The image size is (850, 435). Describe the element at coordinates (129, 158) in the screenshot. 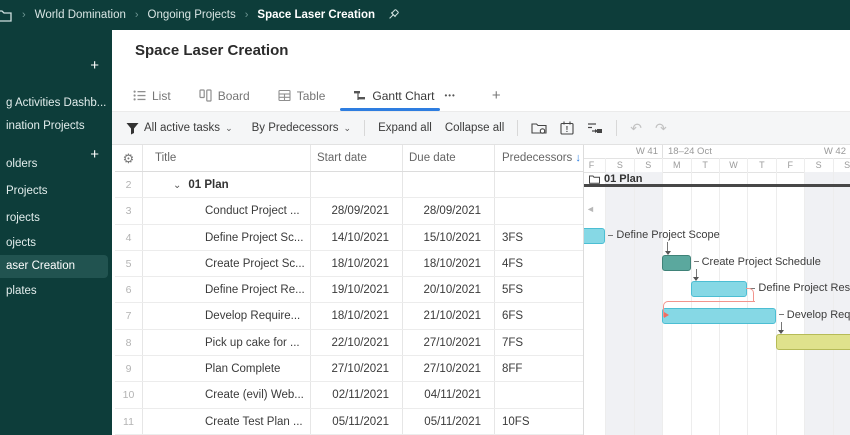

I see `column-settings-gear-icon: ⚙` at that location.